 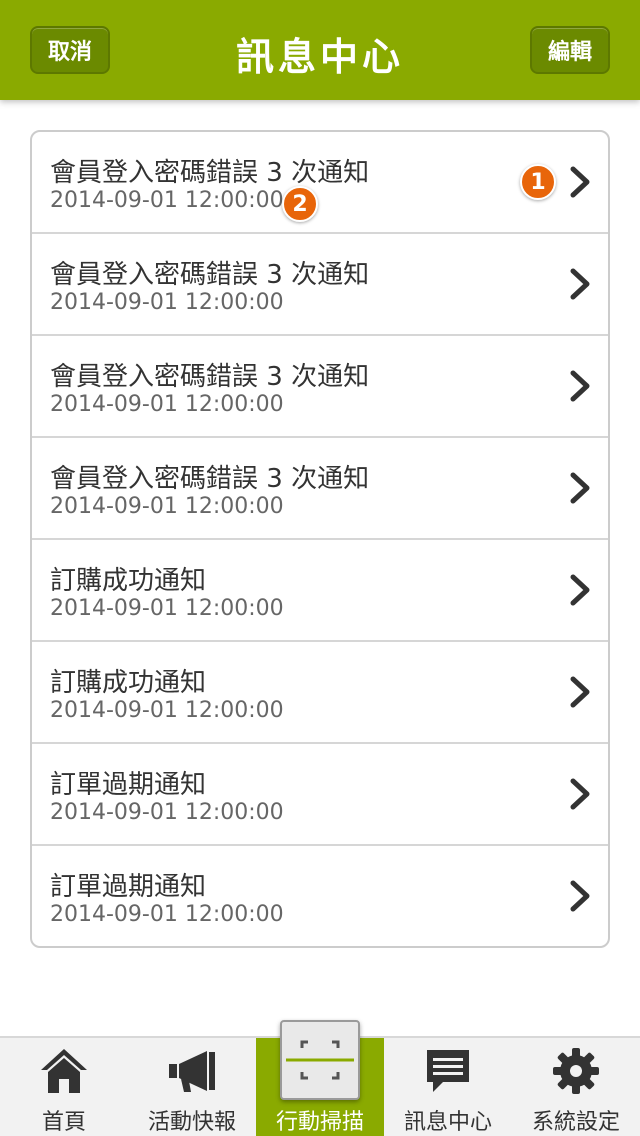 What do you see at coordinates (64, 1071) in the screenshot?
I see `home-icon` at bounding box center [64, 1071].